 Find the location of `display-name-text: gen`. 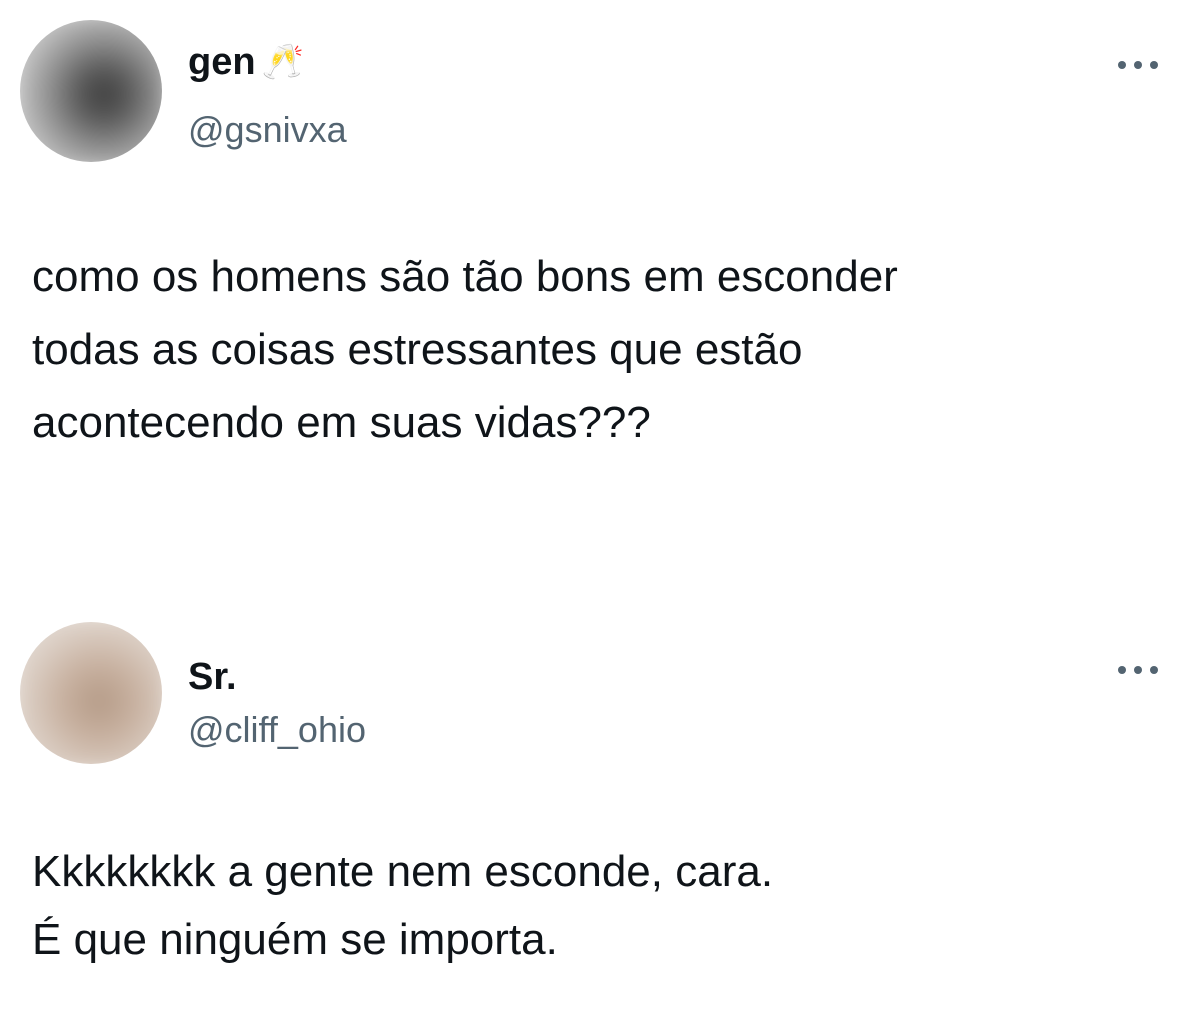

display-name-text: gen is located at coordinates (222, 62).